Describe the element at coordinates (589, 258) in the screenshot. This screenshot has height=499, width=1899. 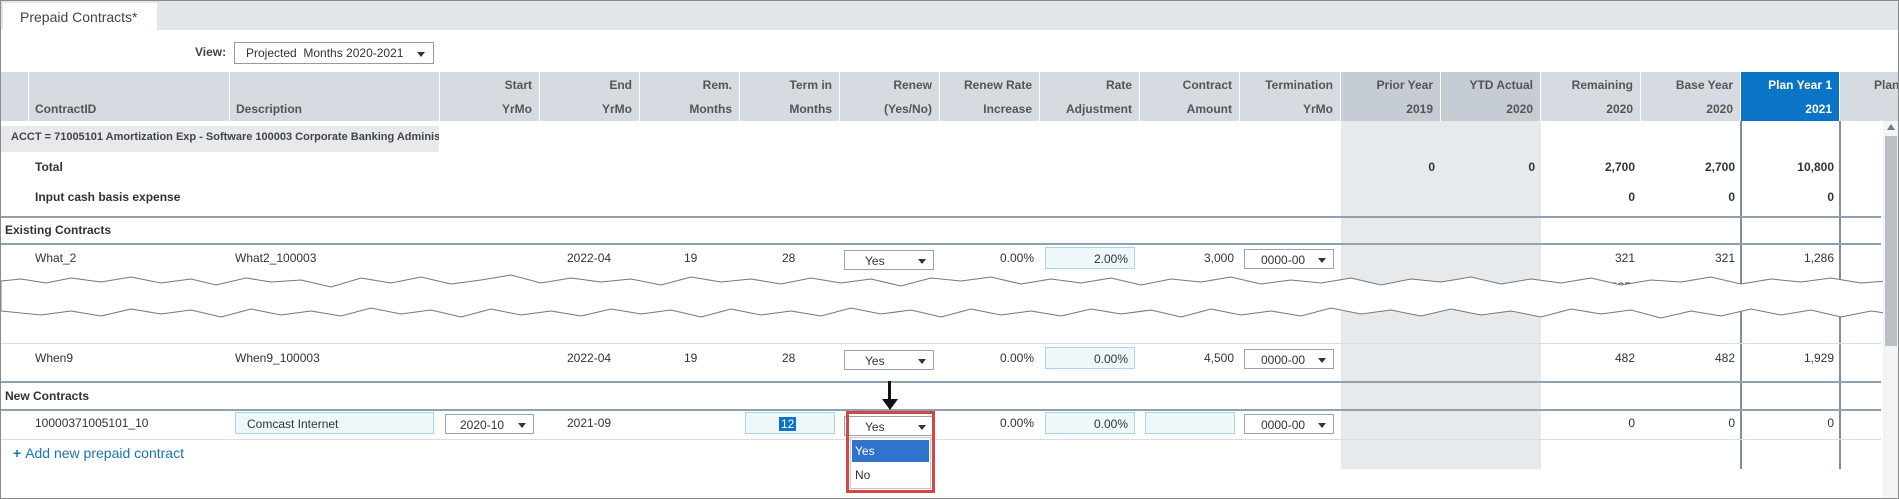
I see `row-end: 2022-04` at that location.